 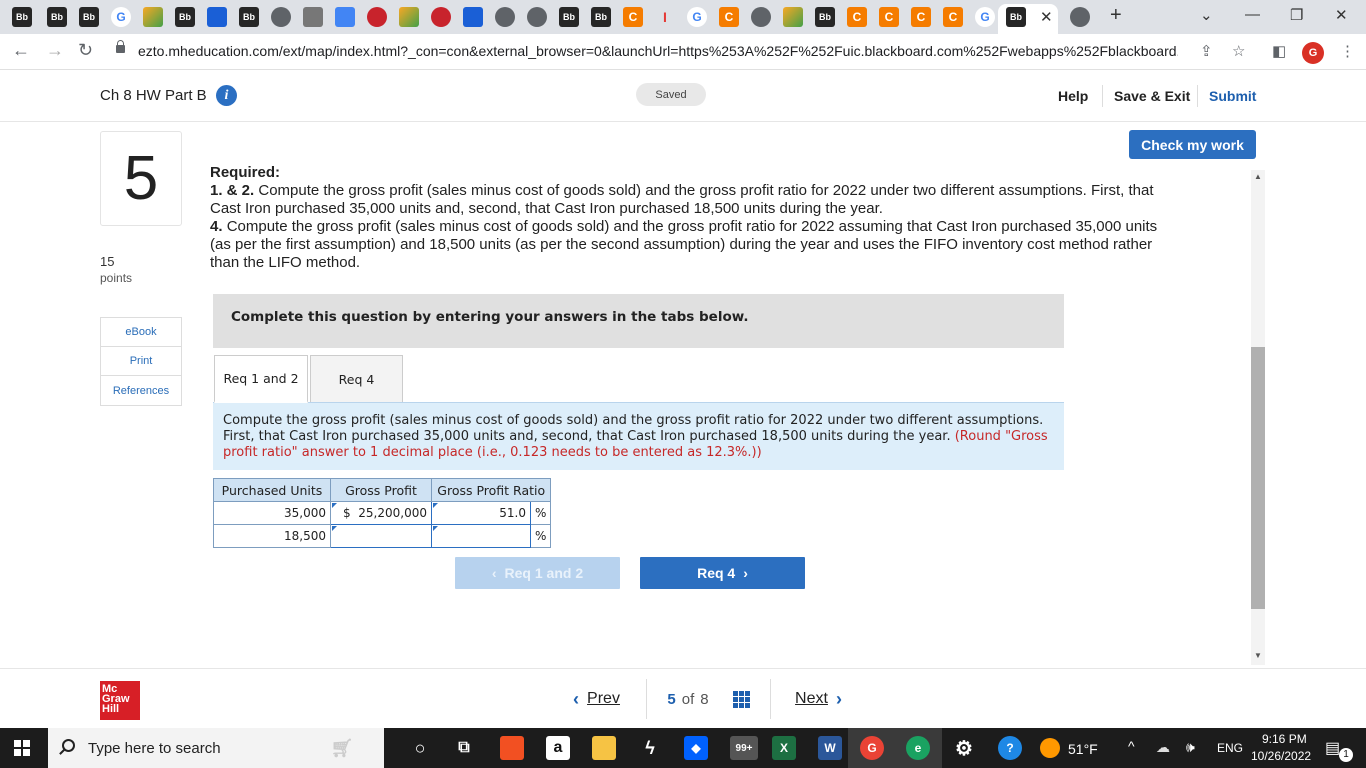 I want to click on ratio-value: 51.0, so click(x=512, y=513).